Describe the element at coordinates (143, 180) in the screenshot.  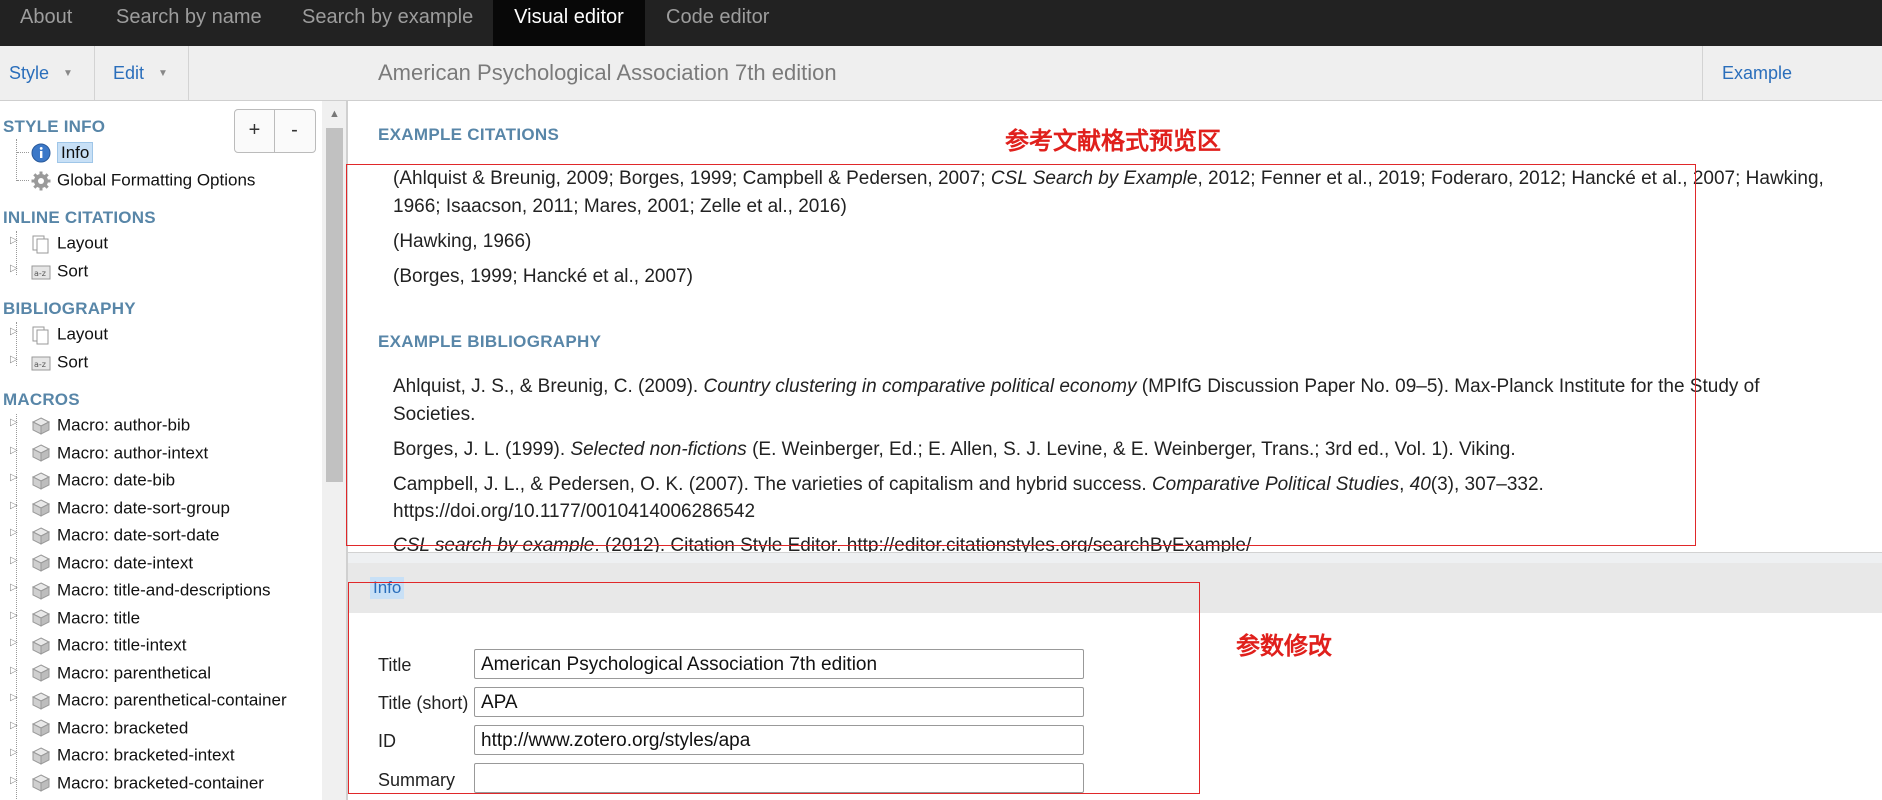
I see `tree-node-global-formatting: Global Formatting Options` at that location.